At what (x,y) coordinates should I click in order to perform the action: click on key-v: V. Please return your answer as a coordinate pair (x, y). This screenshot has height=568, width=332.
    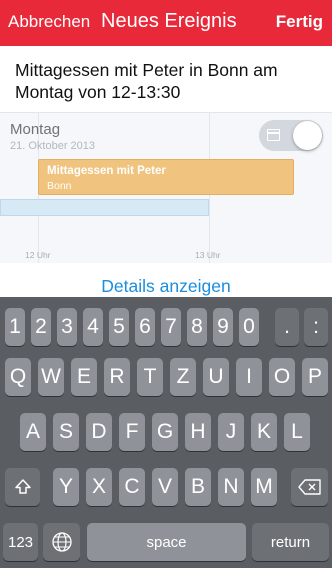
    Looking at the image, I should click on (165, 487).